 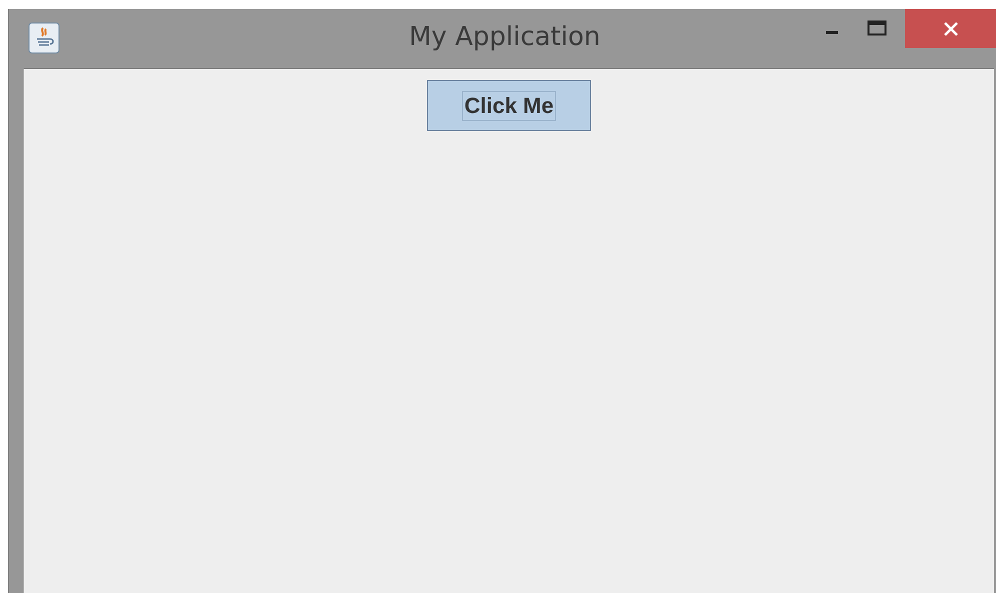 What do you see at coordinates (505, 36) in the screenshot?
I see `window-title: My Application` at bounding box center [505, 36].